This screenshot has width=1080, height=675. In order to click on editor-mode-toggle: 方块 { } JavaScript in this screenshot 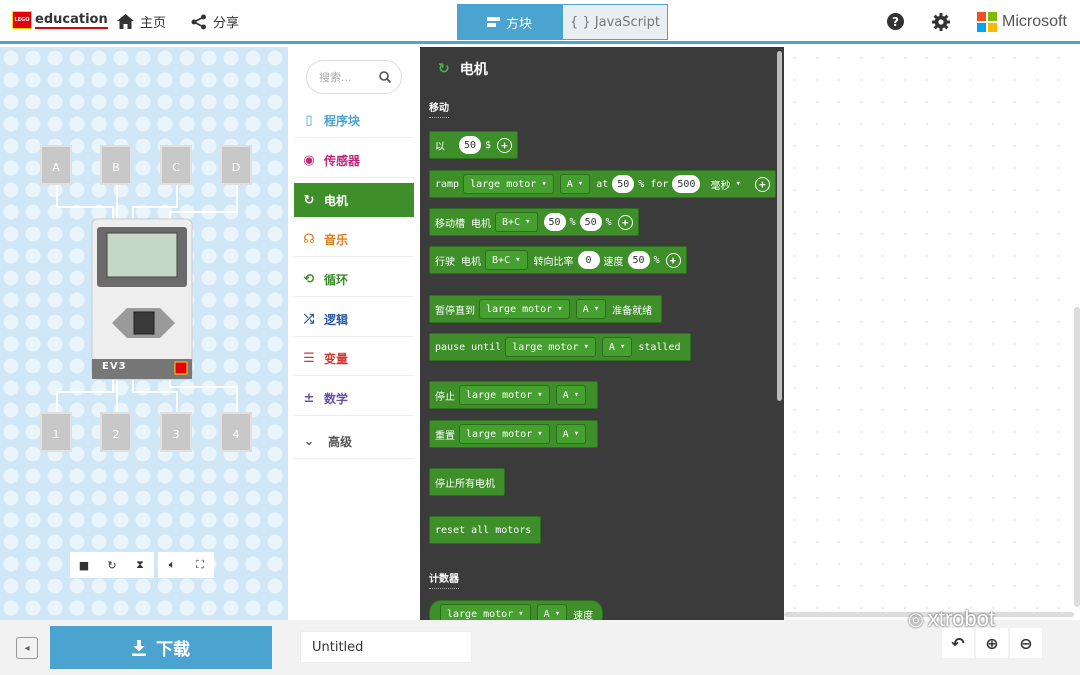, I will do `click(562, 22)`.